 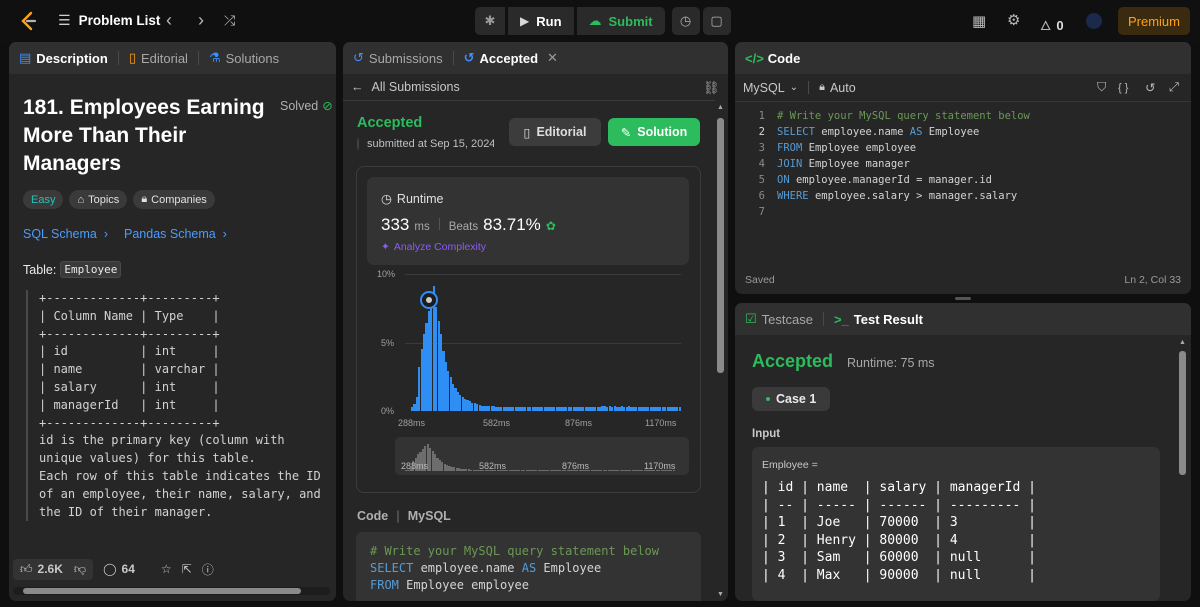 I want to click on pass-dot-icon, so click(x=768, y=399).